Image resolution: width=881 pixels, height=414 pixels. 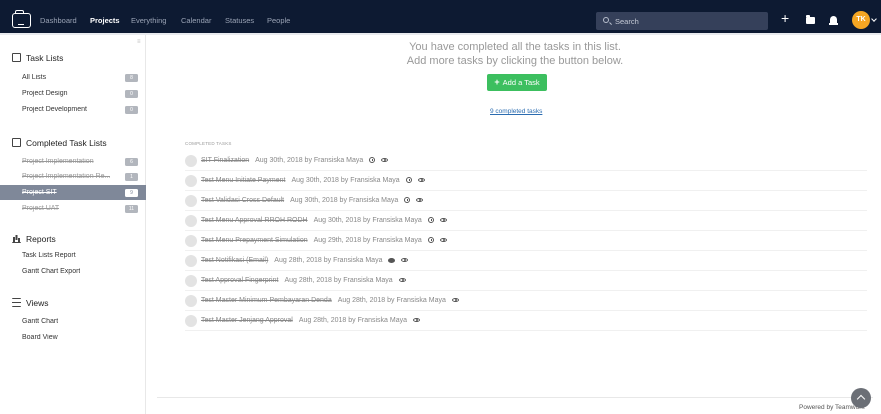 I want to click on comment-icon, so click(x=392, y=260).